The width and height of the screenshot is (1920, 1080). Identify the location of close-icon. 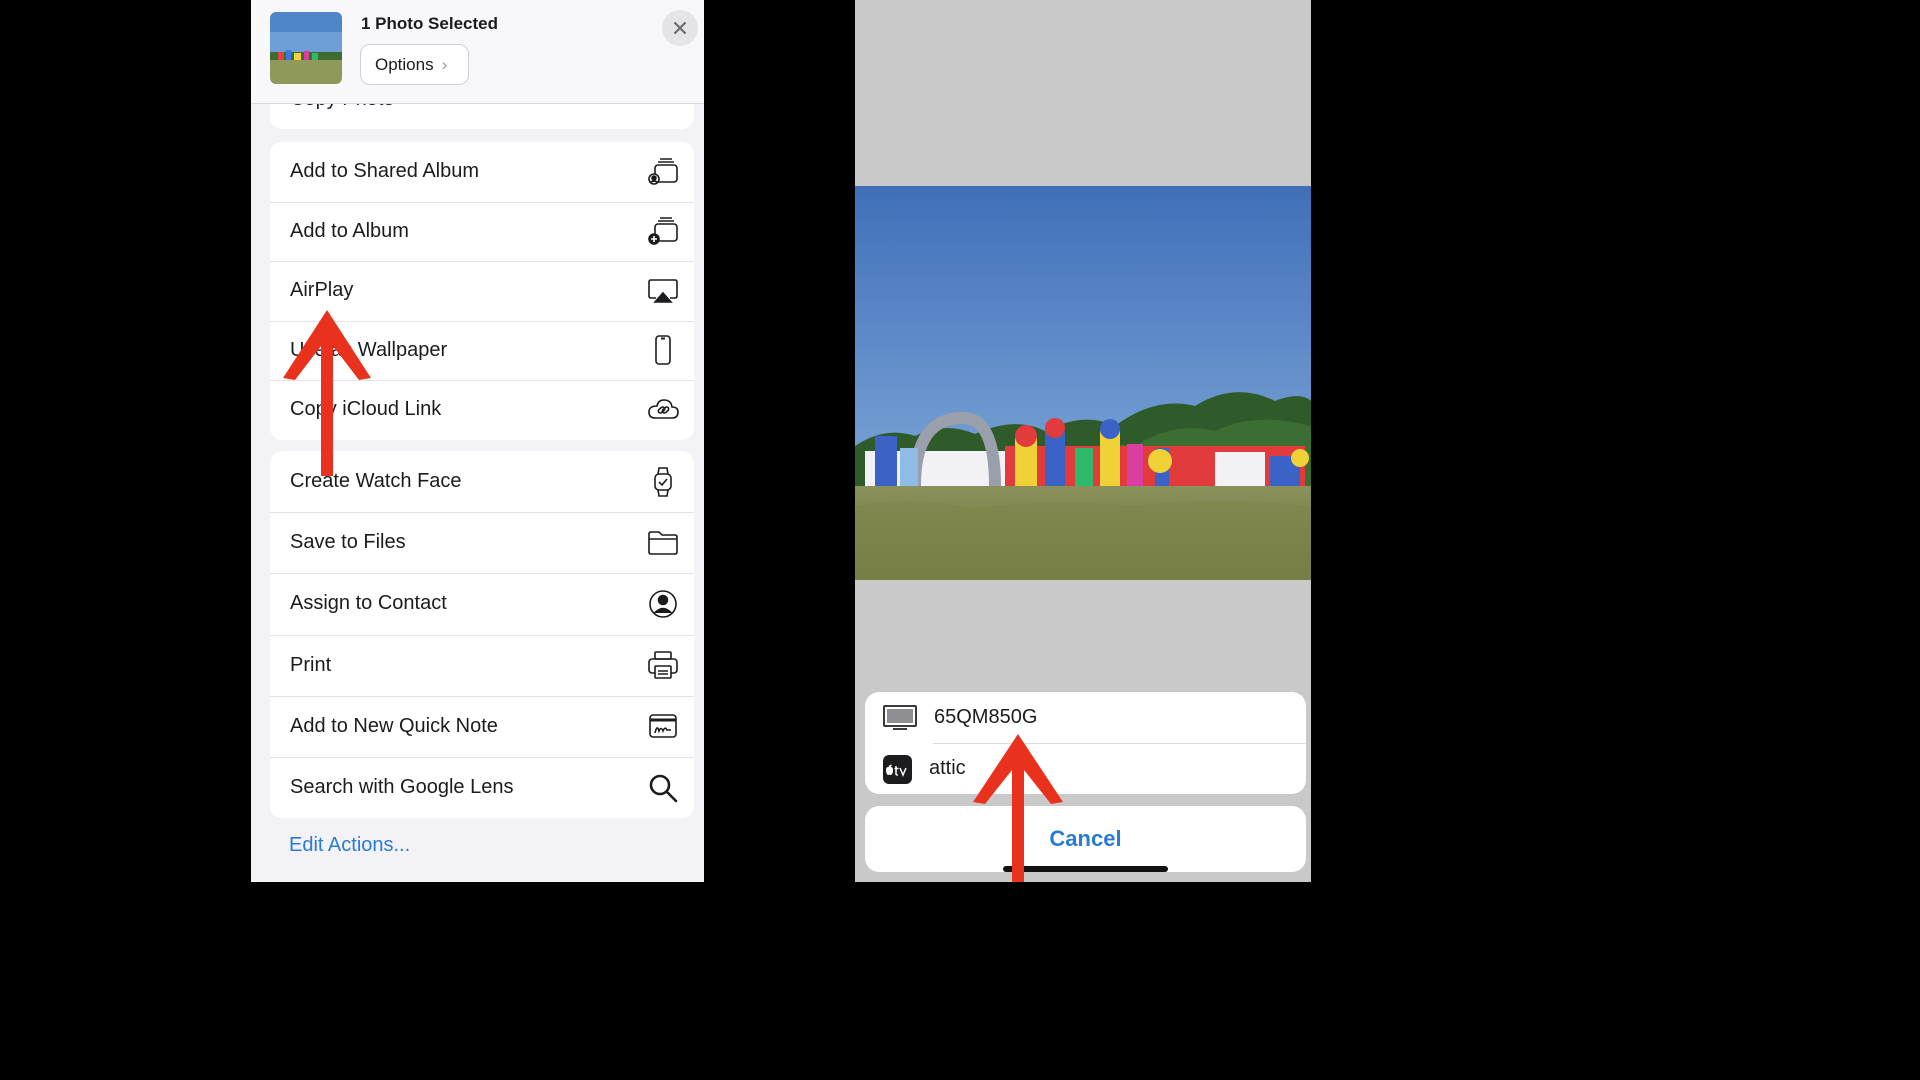
(680, 28).